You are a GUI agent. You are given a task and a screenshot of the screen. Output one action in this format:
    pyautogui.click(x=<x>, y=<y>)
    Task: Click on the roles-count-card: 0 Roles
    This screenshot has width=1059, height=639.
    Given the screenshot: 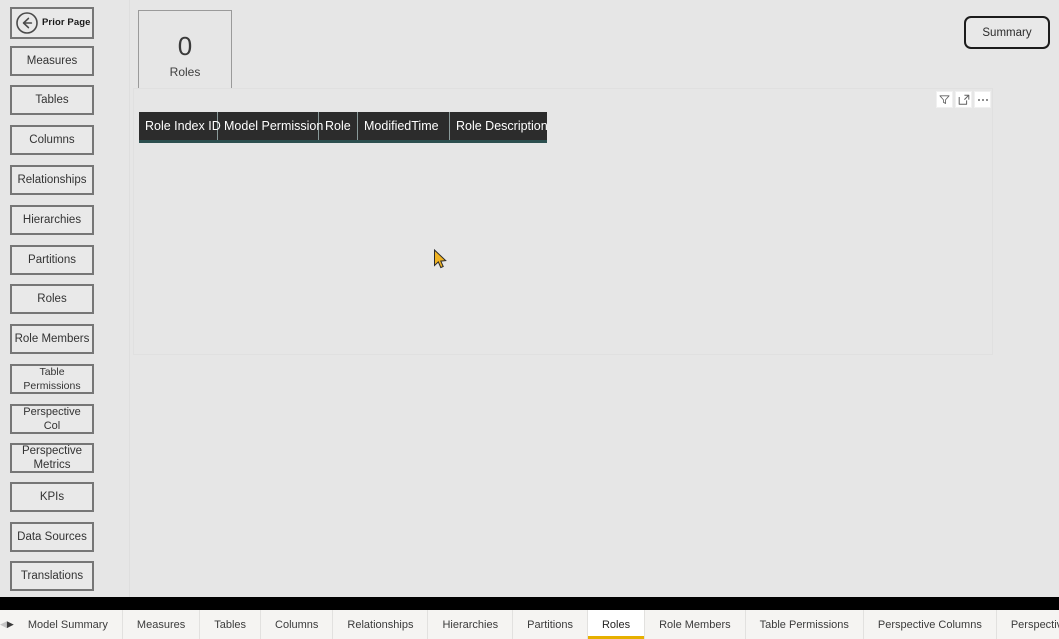 What is the action you would take?
    pyautogui.click(x=185, y=55)
    